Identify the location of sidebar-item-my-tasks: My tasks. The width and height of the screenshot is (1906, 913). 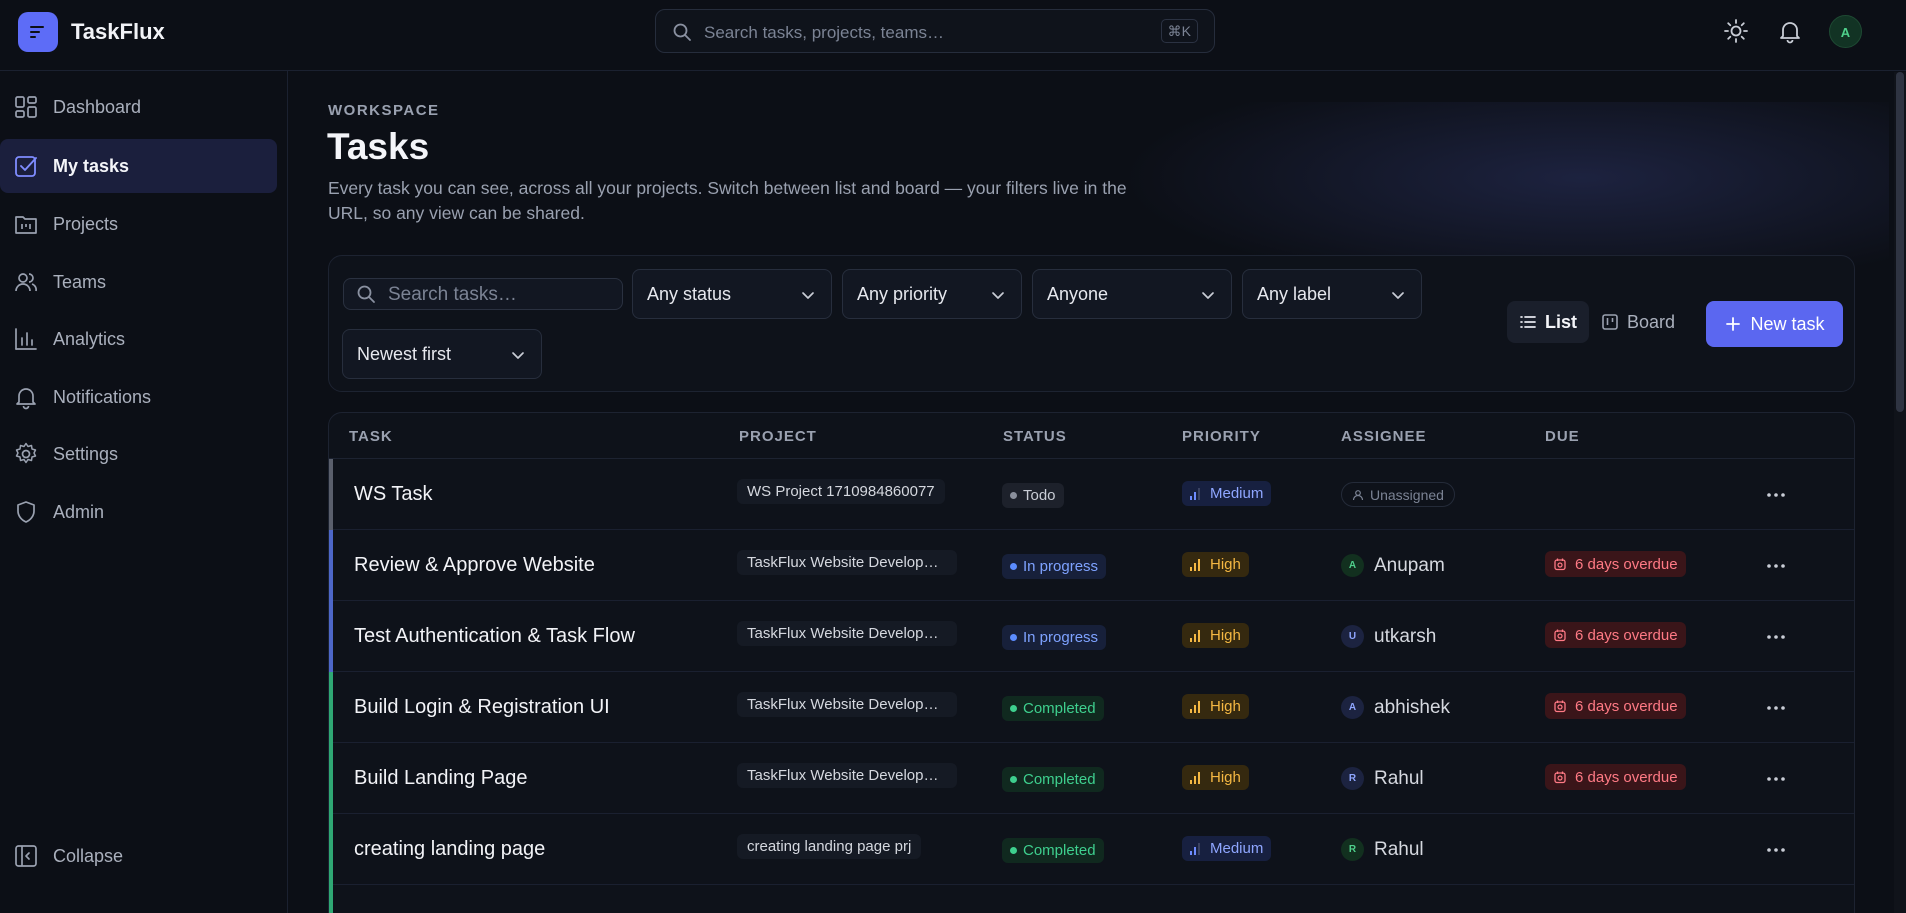
(138, 166).